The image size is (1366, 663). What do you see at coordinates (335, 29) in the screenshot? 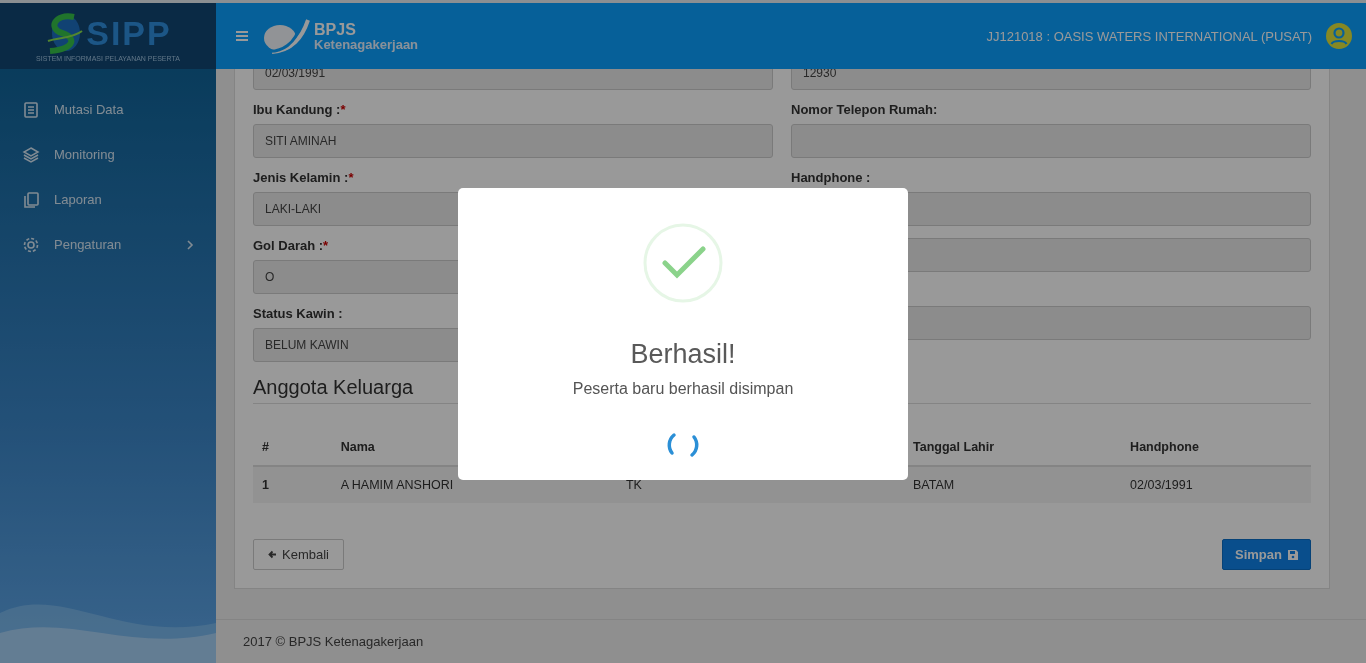
I see `org-title: BPJS` at bounding box center [335, 29].